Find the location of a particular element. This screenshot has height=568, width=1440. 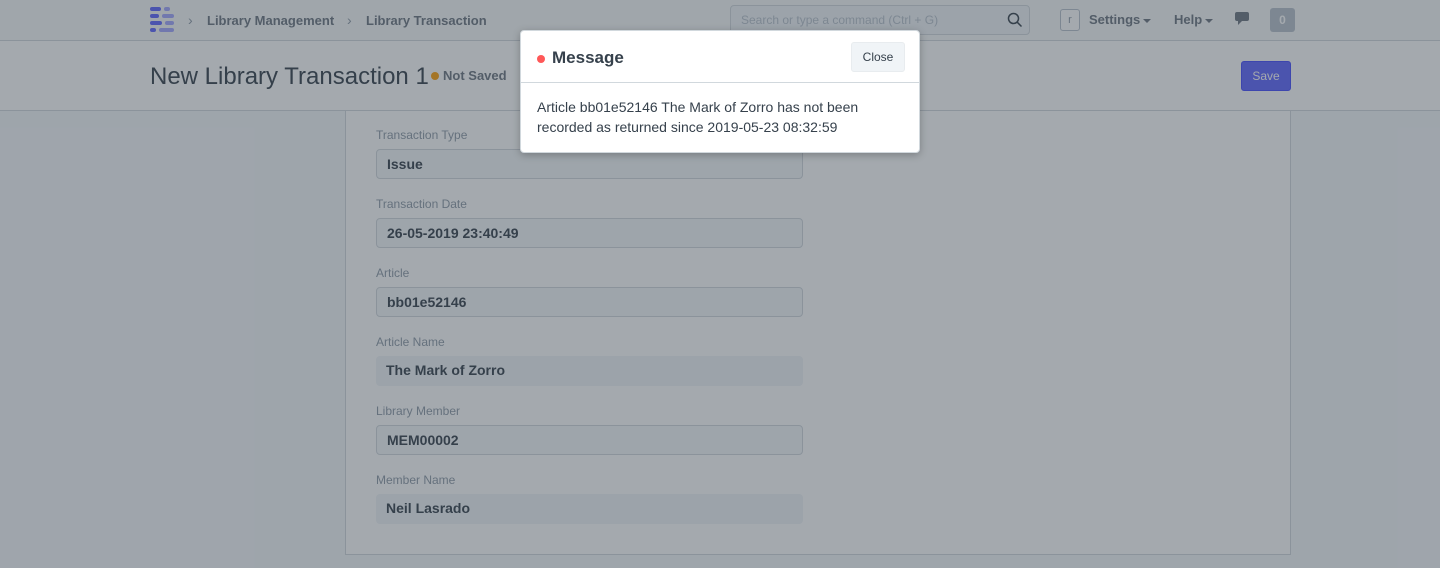

close-button: Close is located at coordinates (878, 57).